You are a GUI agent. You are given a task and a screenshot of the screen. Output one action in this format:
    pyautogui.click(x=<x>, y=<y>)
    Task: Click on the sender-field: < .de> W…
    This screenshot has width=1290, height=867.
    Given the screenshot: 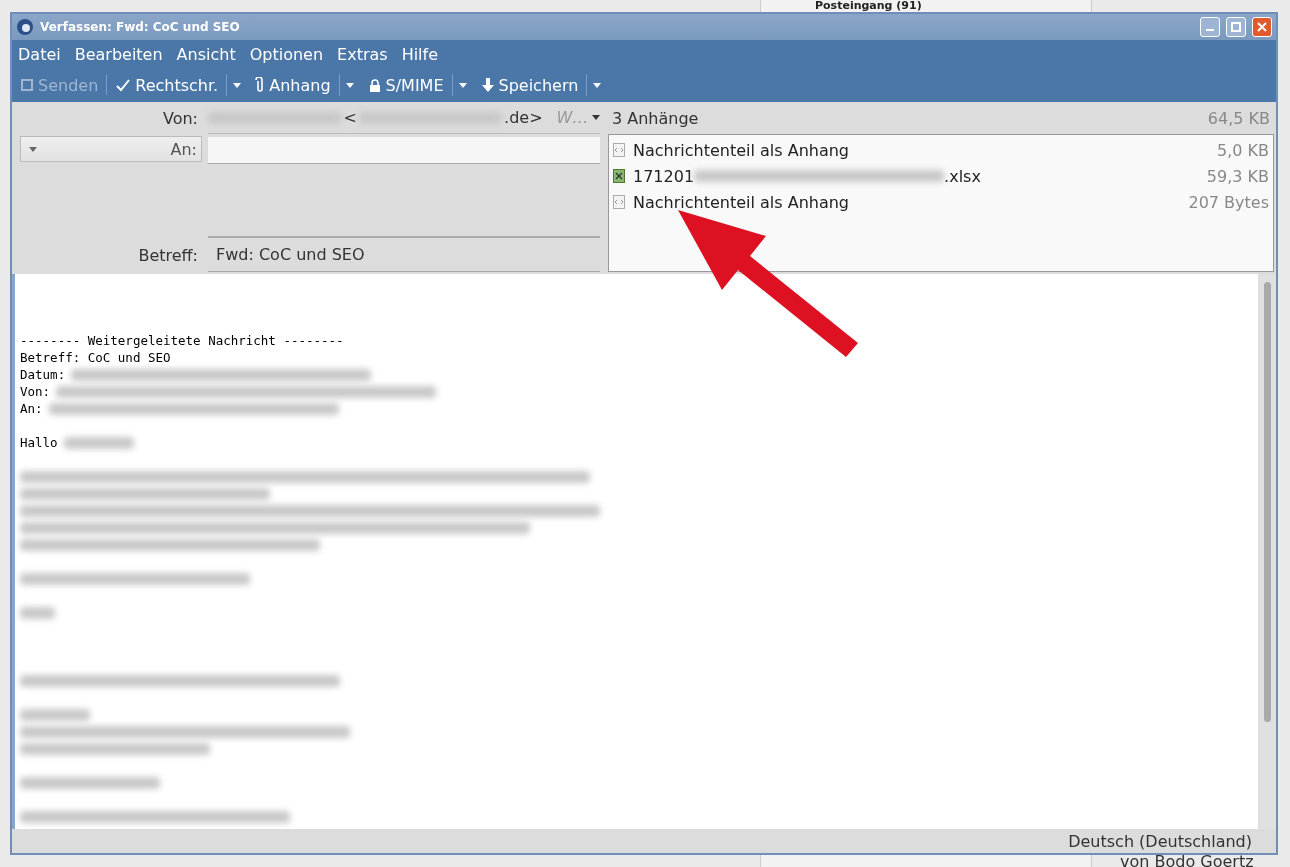 What is the action you would take?
    pyautogui.click(x=404, y=118)
    